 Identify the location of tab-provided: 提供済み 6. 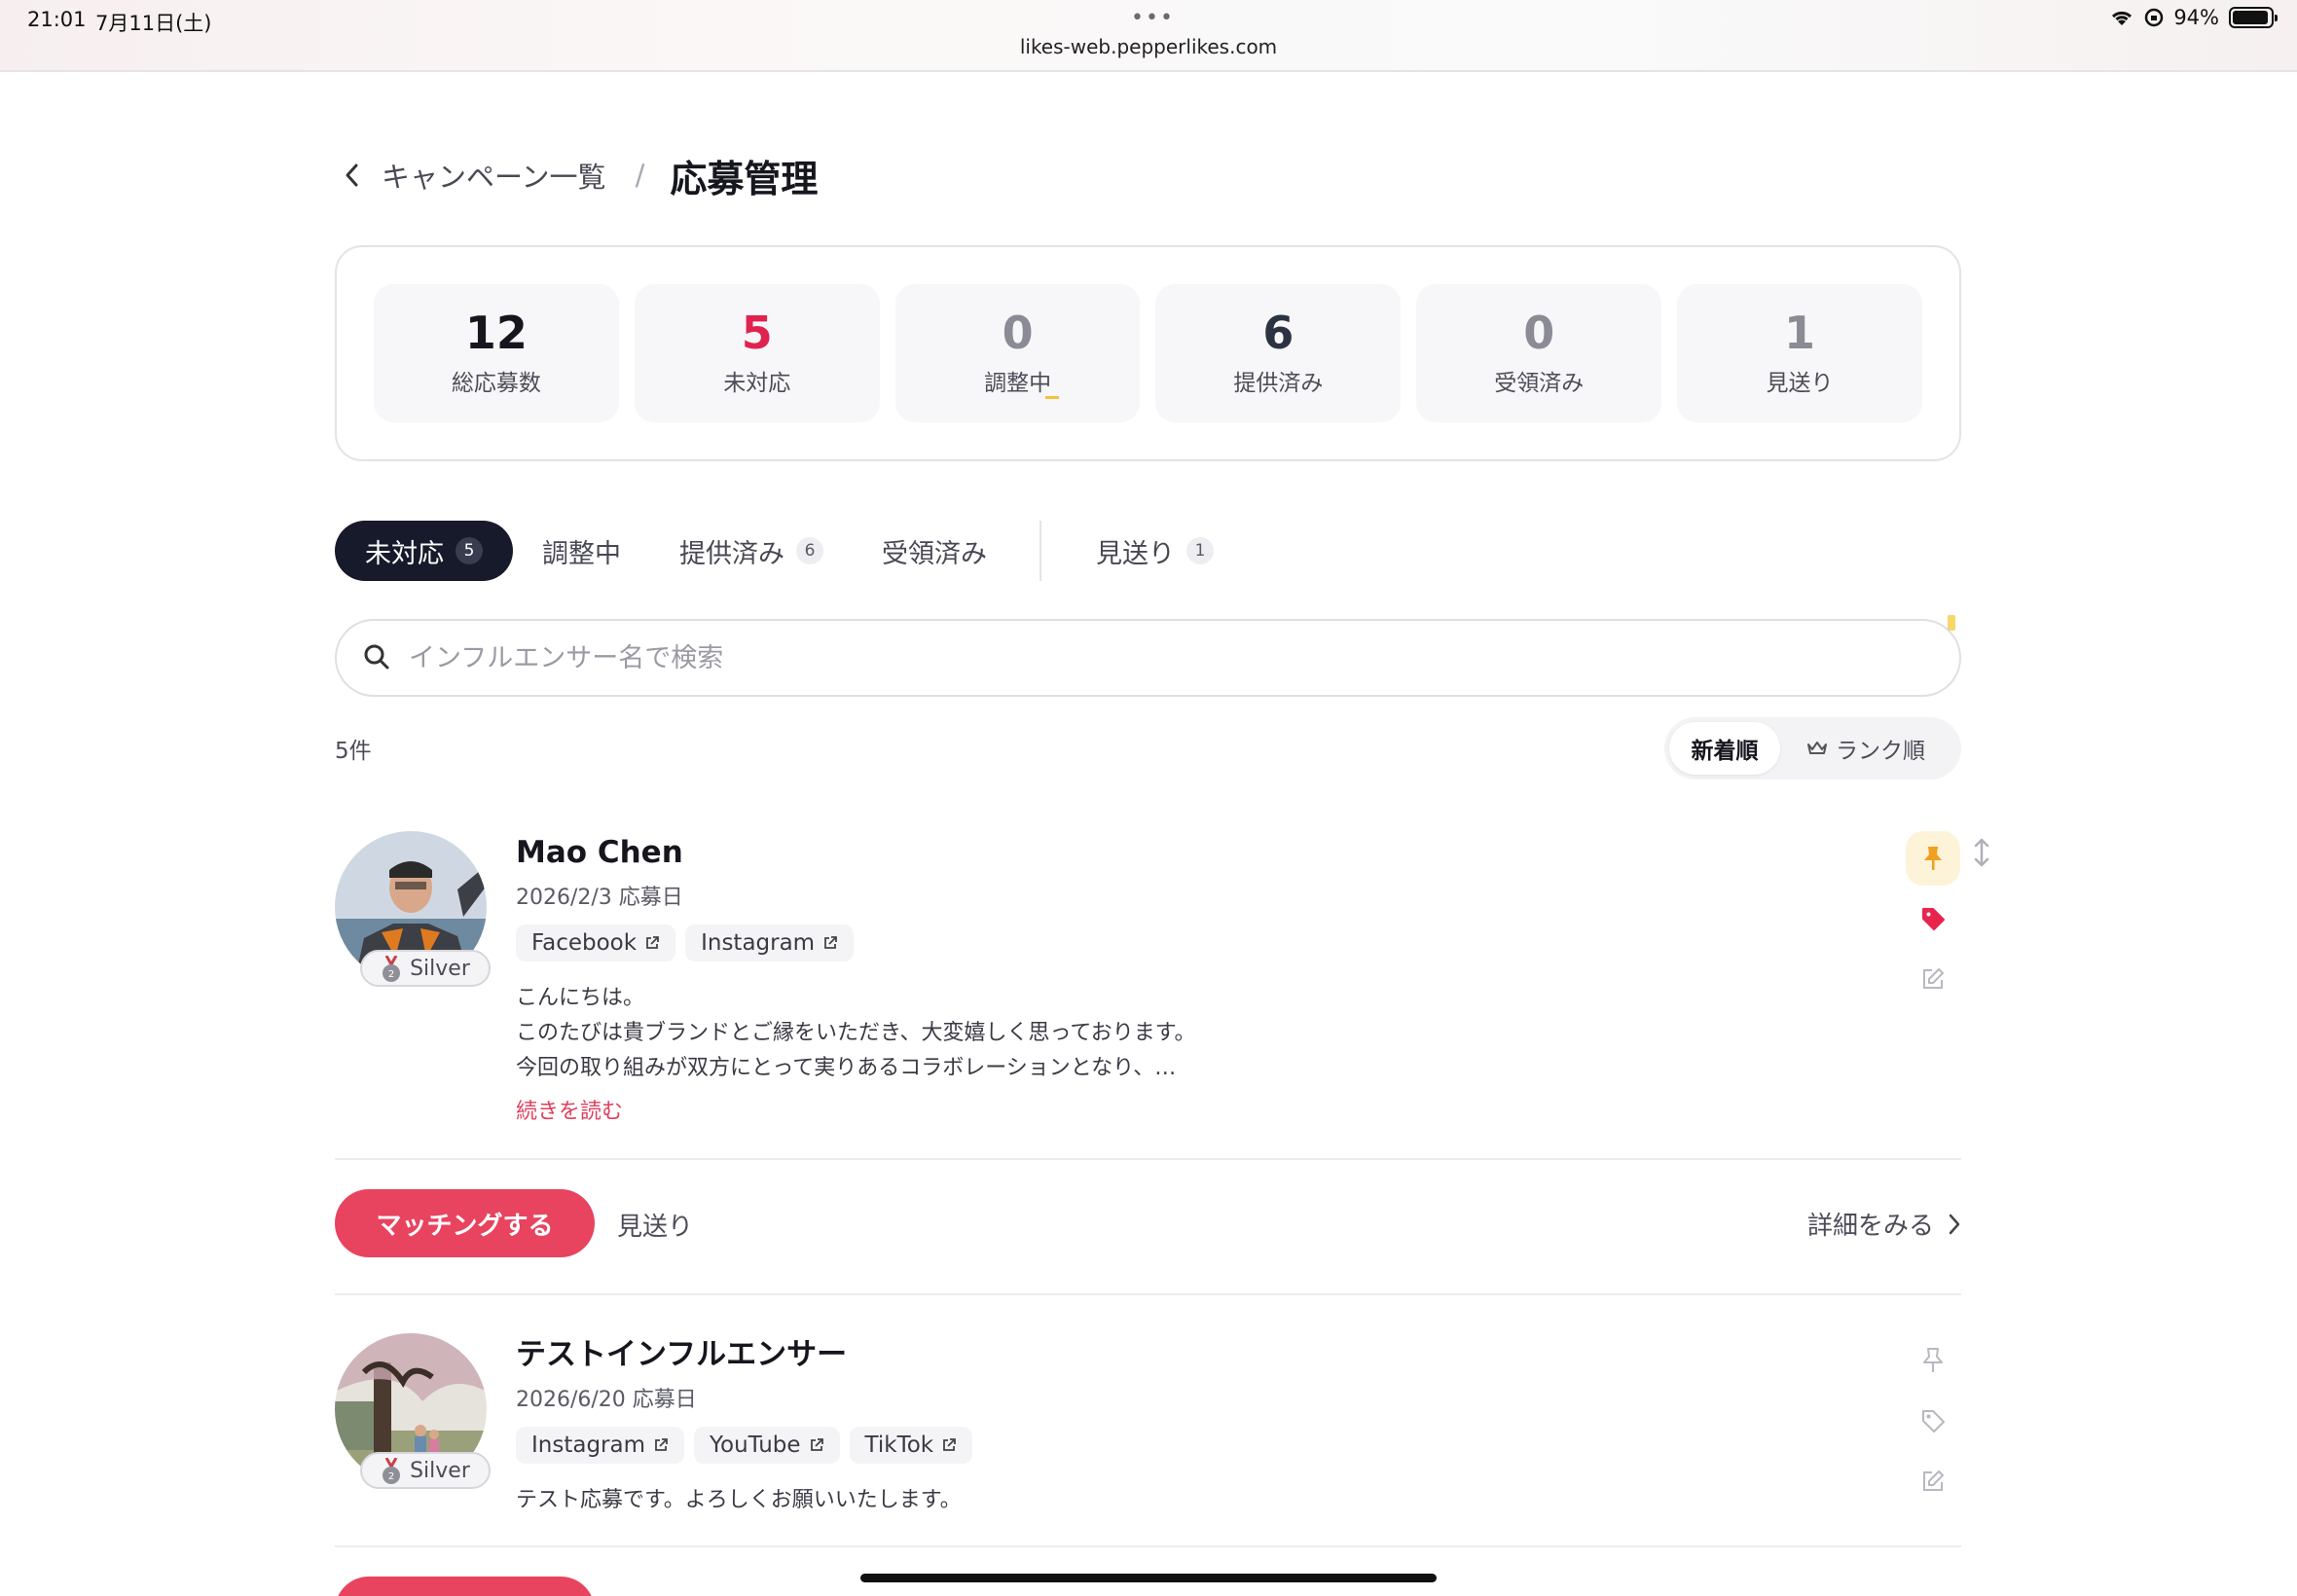
(751, 551).